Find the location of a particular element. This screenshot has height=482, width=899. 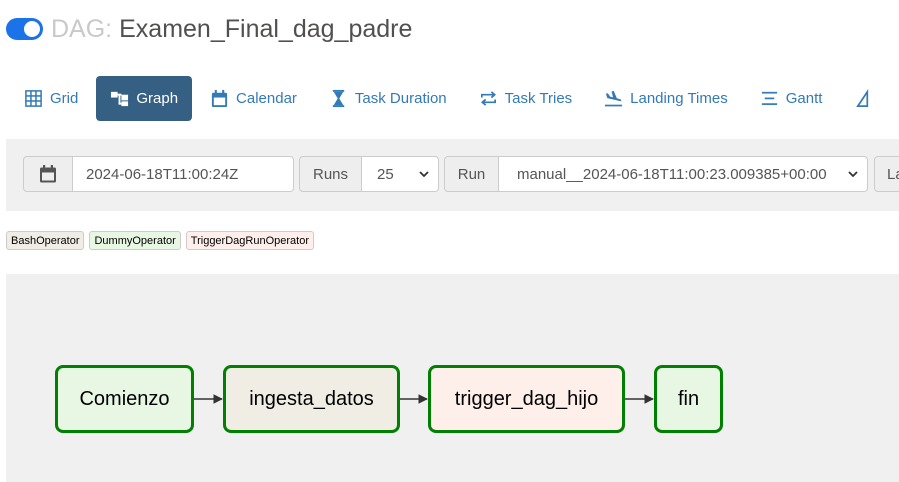

dag-pause-toggle is located at coordinates (24, 29).